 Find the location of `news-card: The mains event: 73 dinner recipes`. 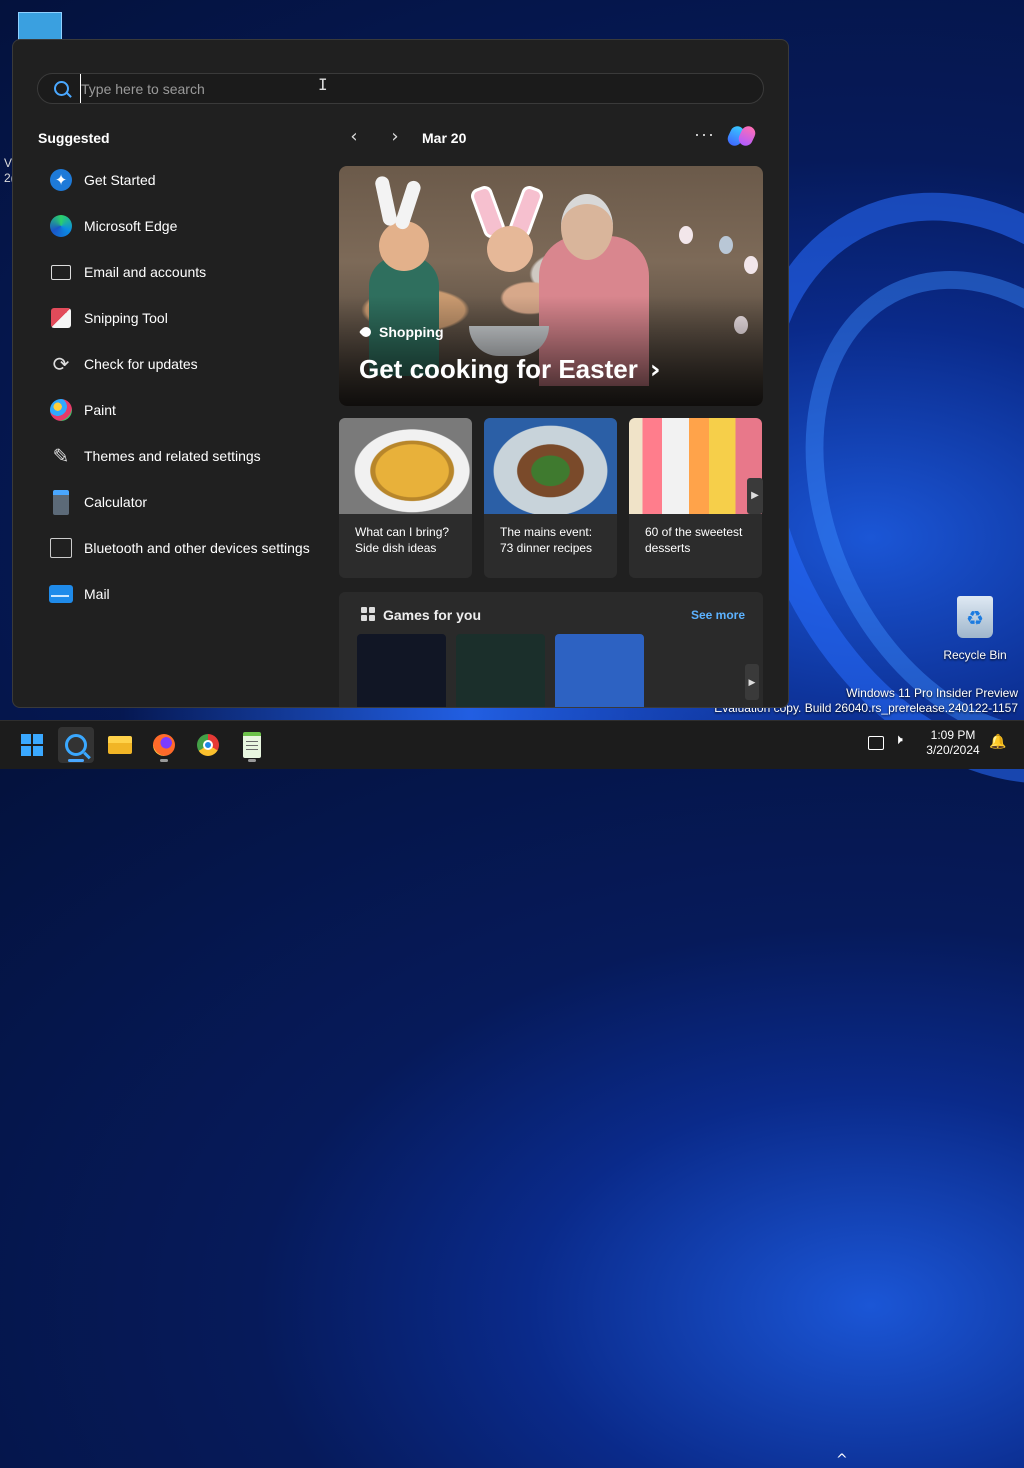

news-card: The mains event: 73 dinner recipes is located at coordinates (550, 498).